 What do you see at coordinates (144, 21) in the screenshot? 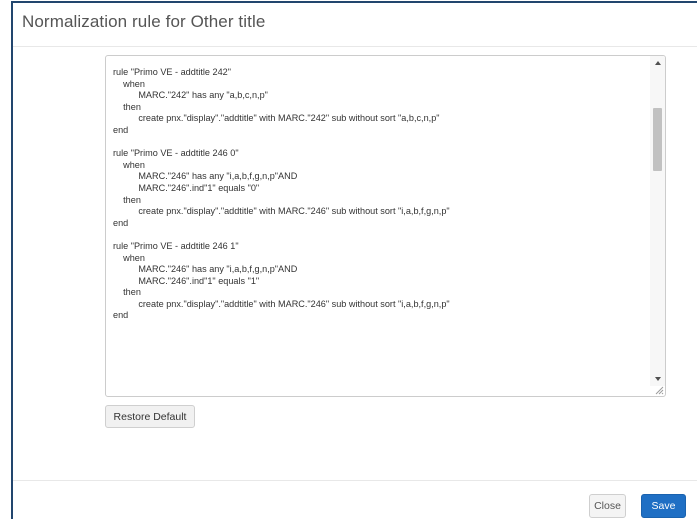
I see `dialog-title: Normalization rule for Other title` at bounding box center [144, 21].